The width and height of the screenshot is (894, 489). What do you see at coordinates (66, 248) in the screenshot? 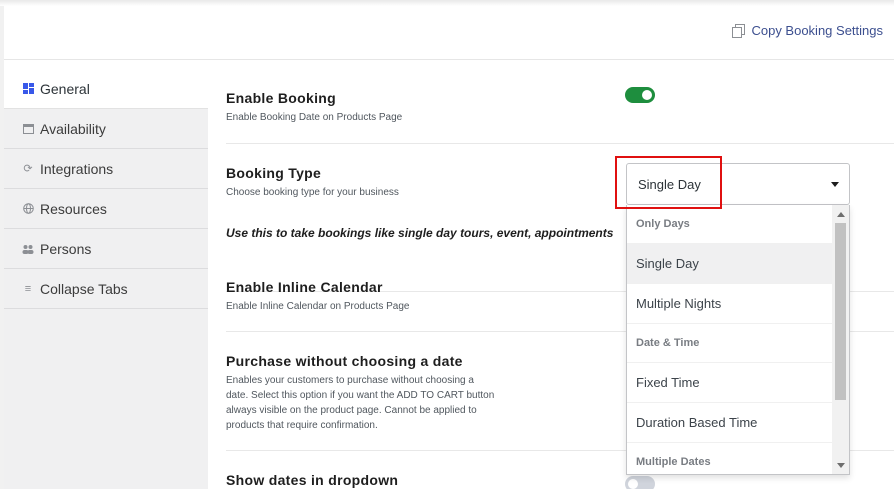
I see `sidebar-item-label: Persons` at bounding box center [66, 248].